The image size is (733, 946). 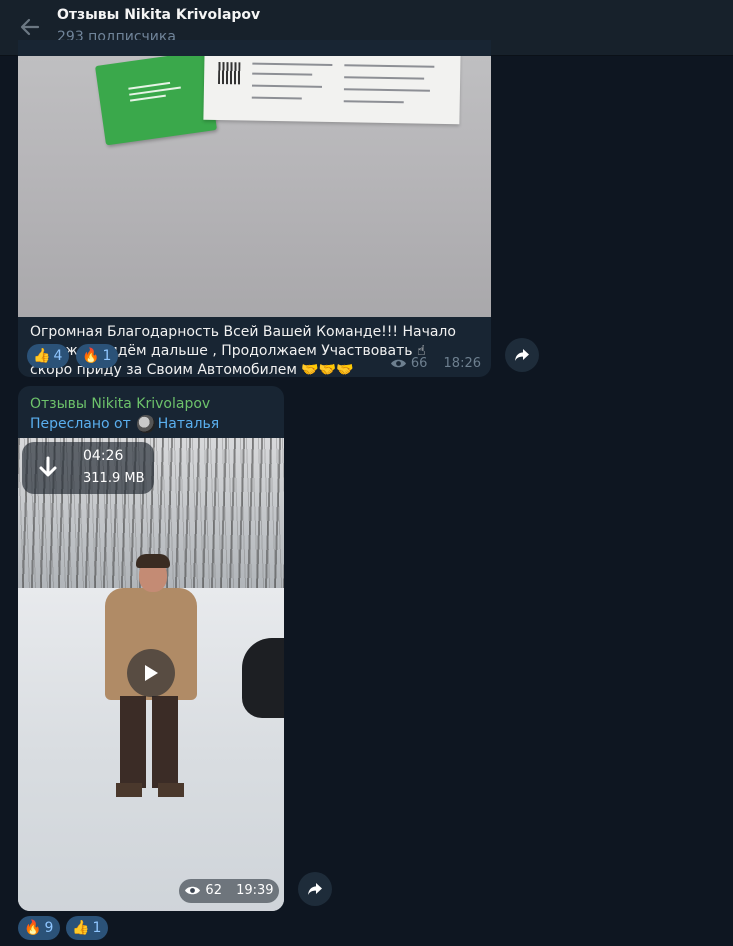 I want to click on person-cap, so click(x=153, y=561).